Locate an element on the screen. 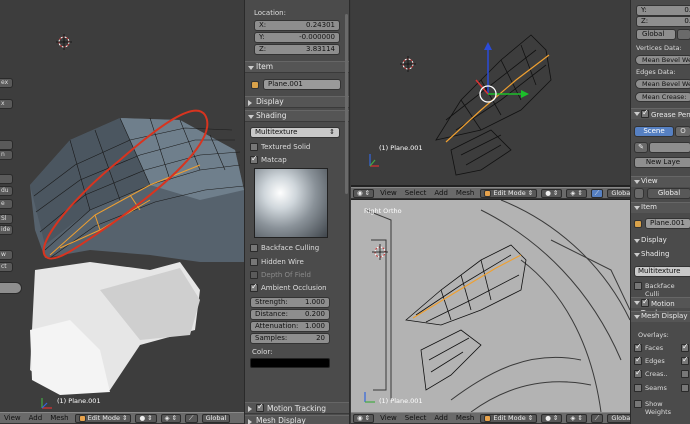 This screenshot has width=690, height=424. ao-strength-field: Strength: 1.000 is located at coordinates (290, 302).